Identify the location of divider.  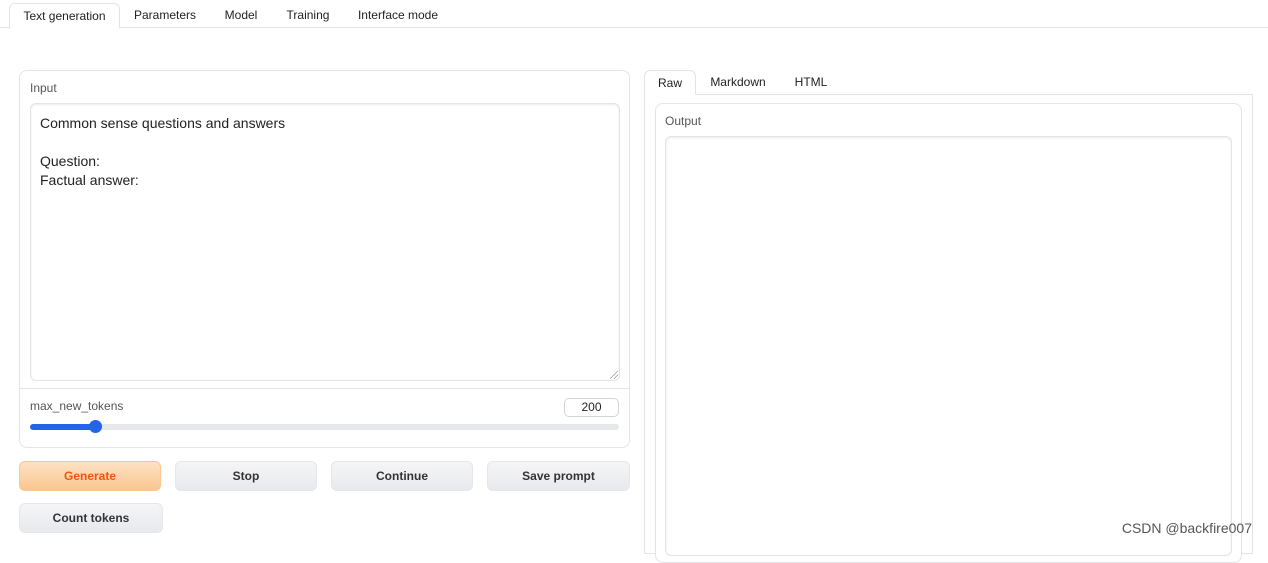
(324, 388).